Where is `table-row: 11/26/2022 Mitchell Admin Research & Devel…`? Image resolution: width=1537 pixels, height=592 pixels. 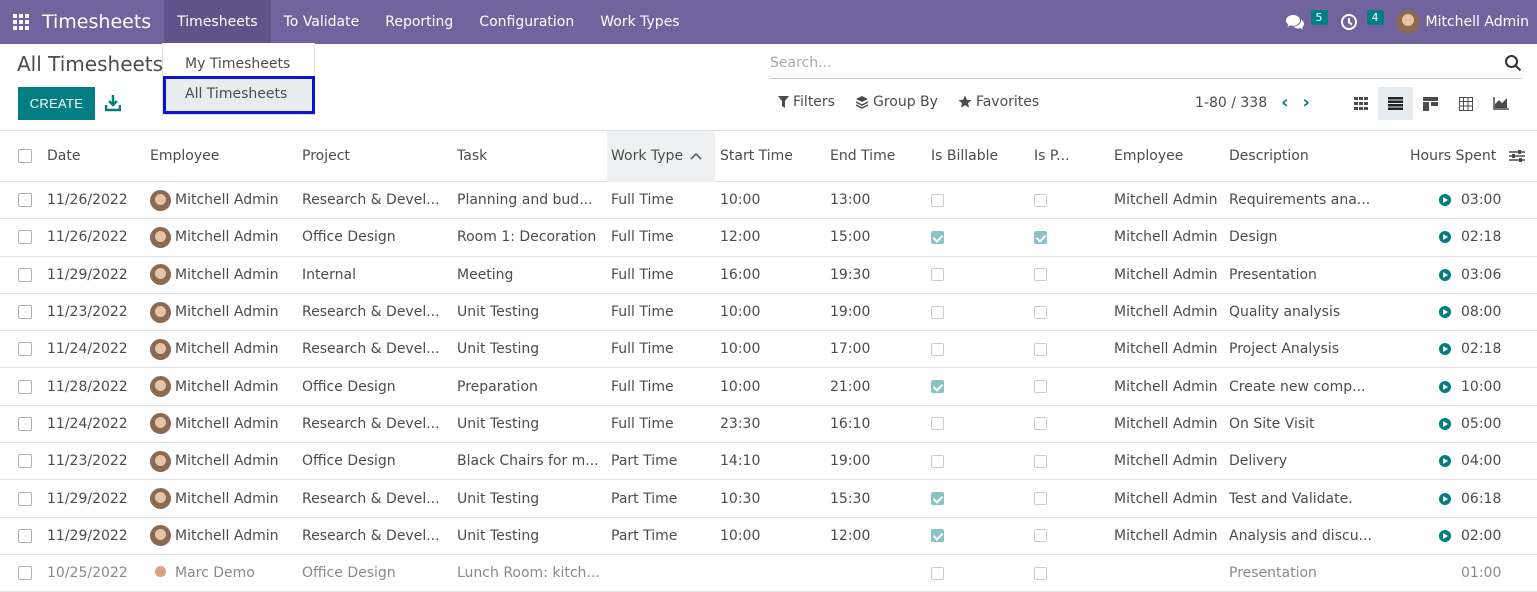 table-row: 11/26/2022 Mitchell Admin Research & Devel… is located at coordinates (768, 201).